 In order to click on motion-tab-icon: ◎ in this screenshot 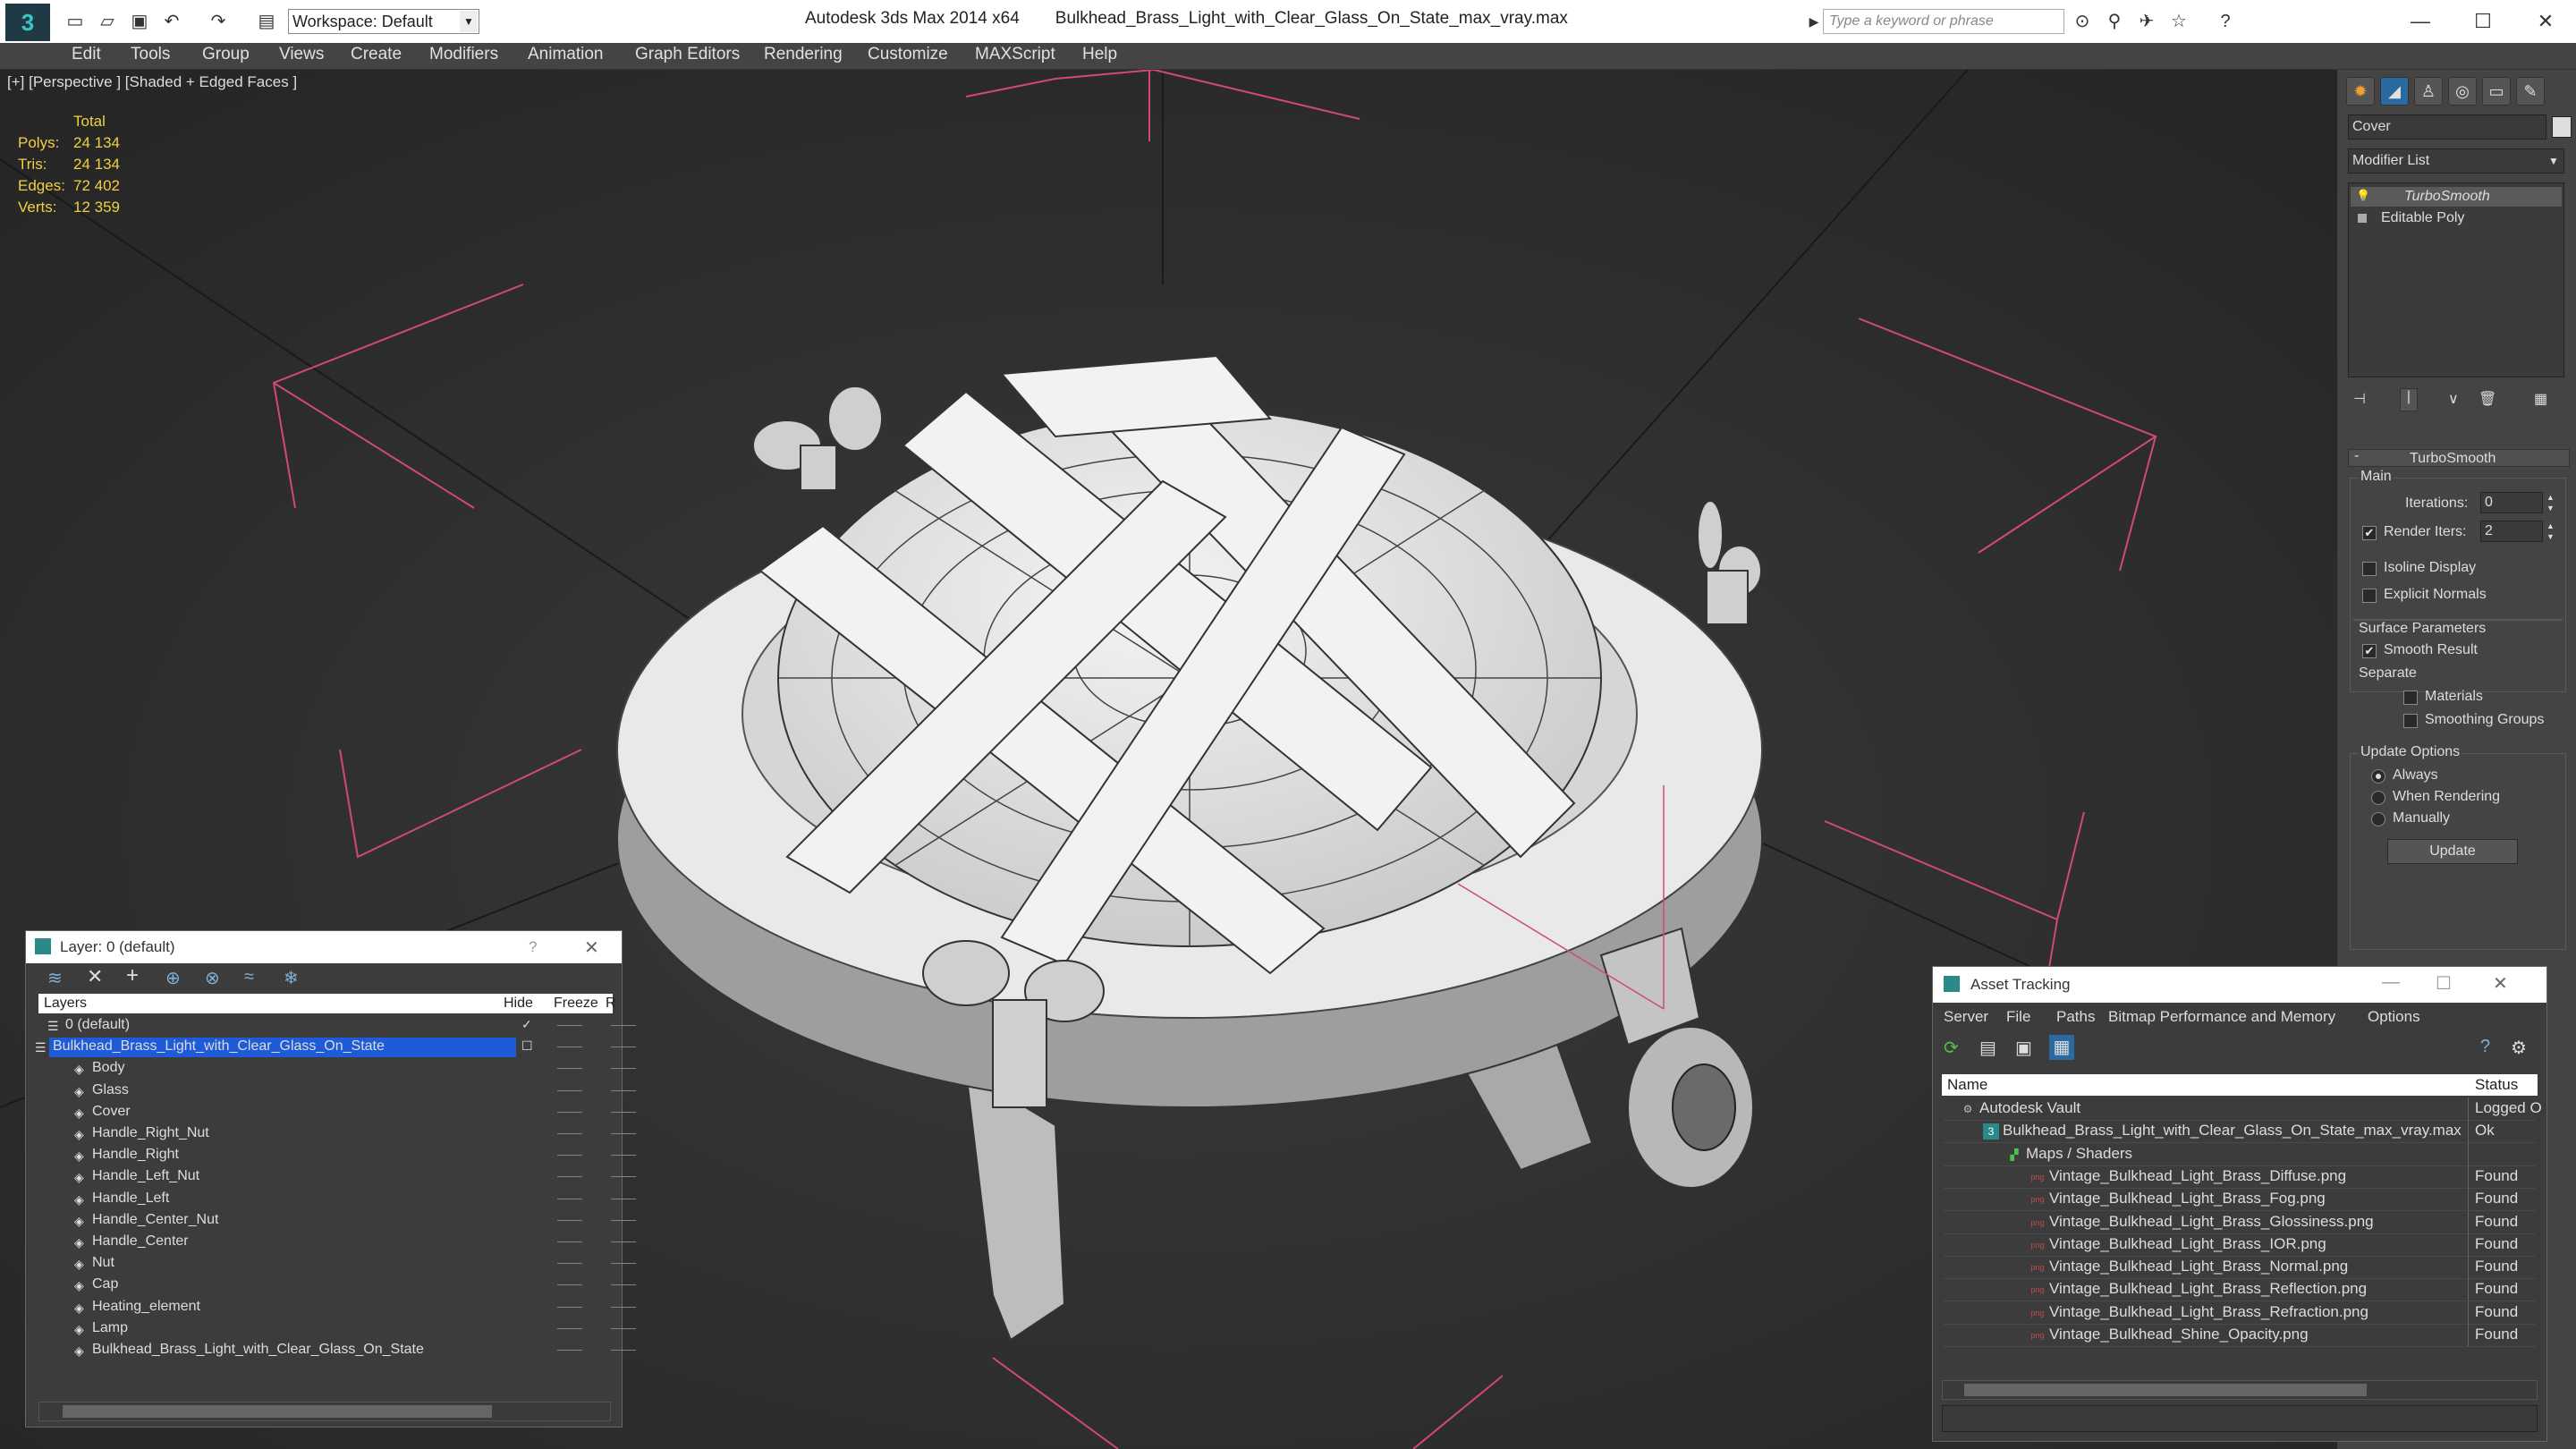, I will do `click(2462, 91)`.